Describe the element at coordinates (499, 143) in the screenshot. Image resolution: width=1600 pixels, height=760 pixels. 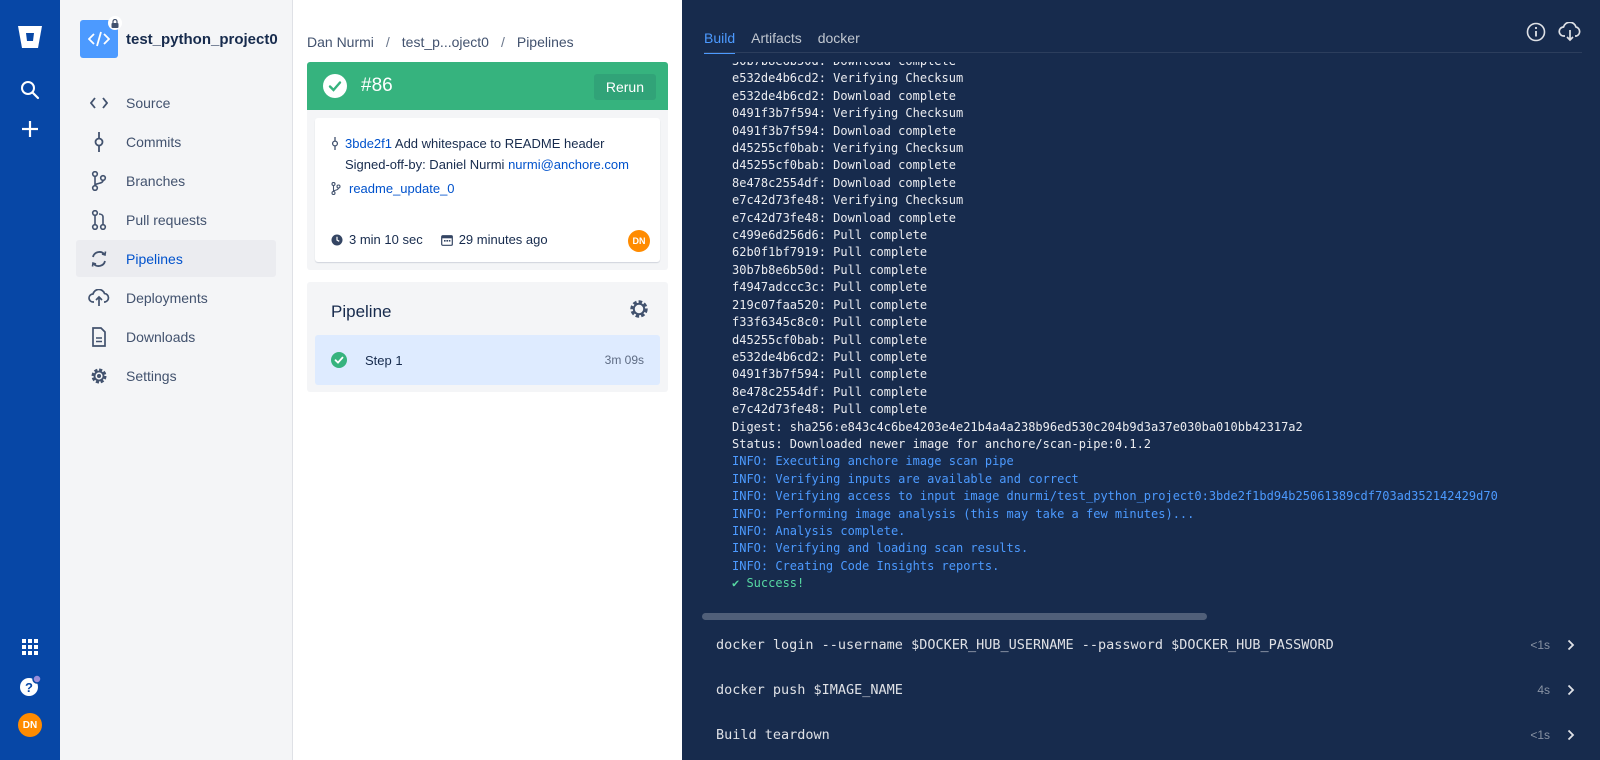
I see `commit-message: Add whitespace to README header` at that location.